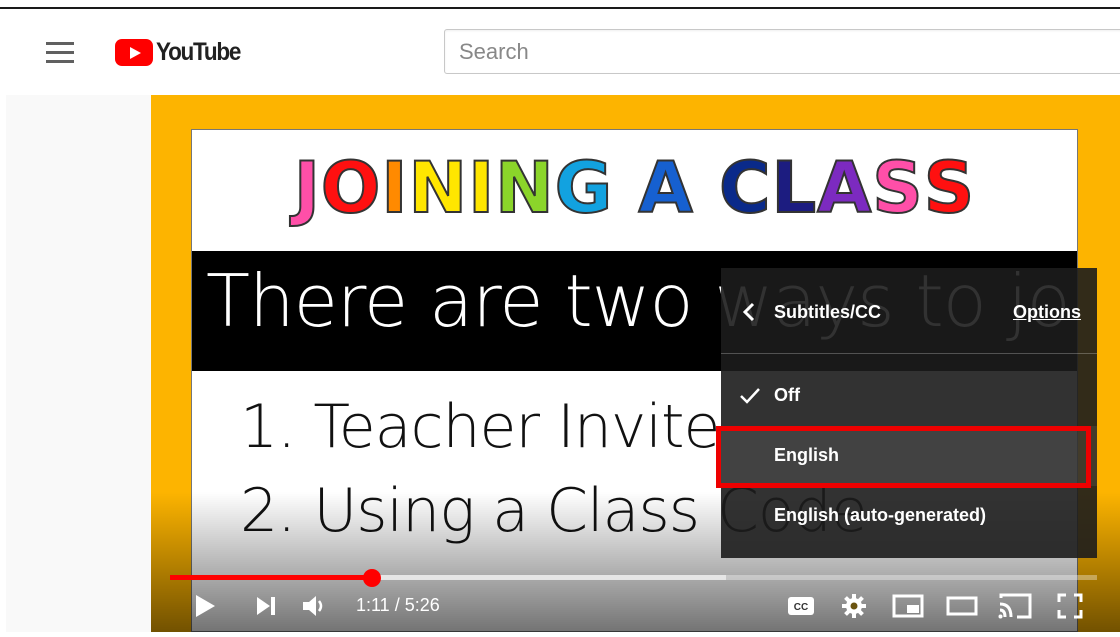  What do you see at coordinates (807, 455) in the screenshot?
I see `menu-item-label: English` at bounding box center [807, 455].